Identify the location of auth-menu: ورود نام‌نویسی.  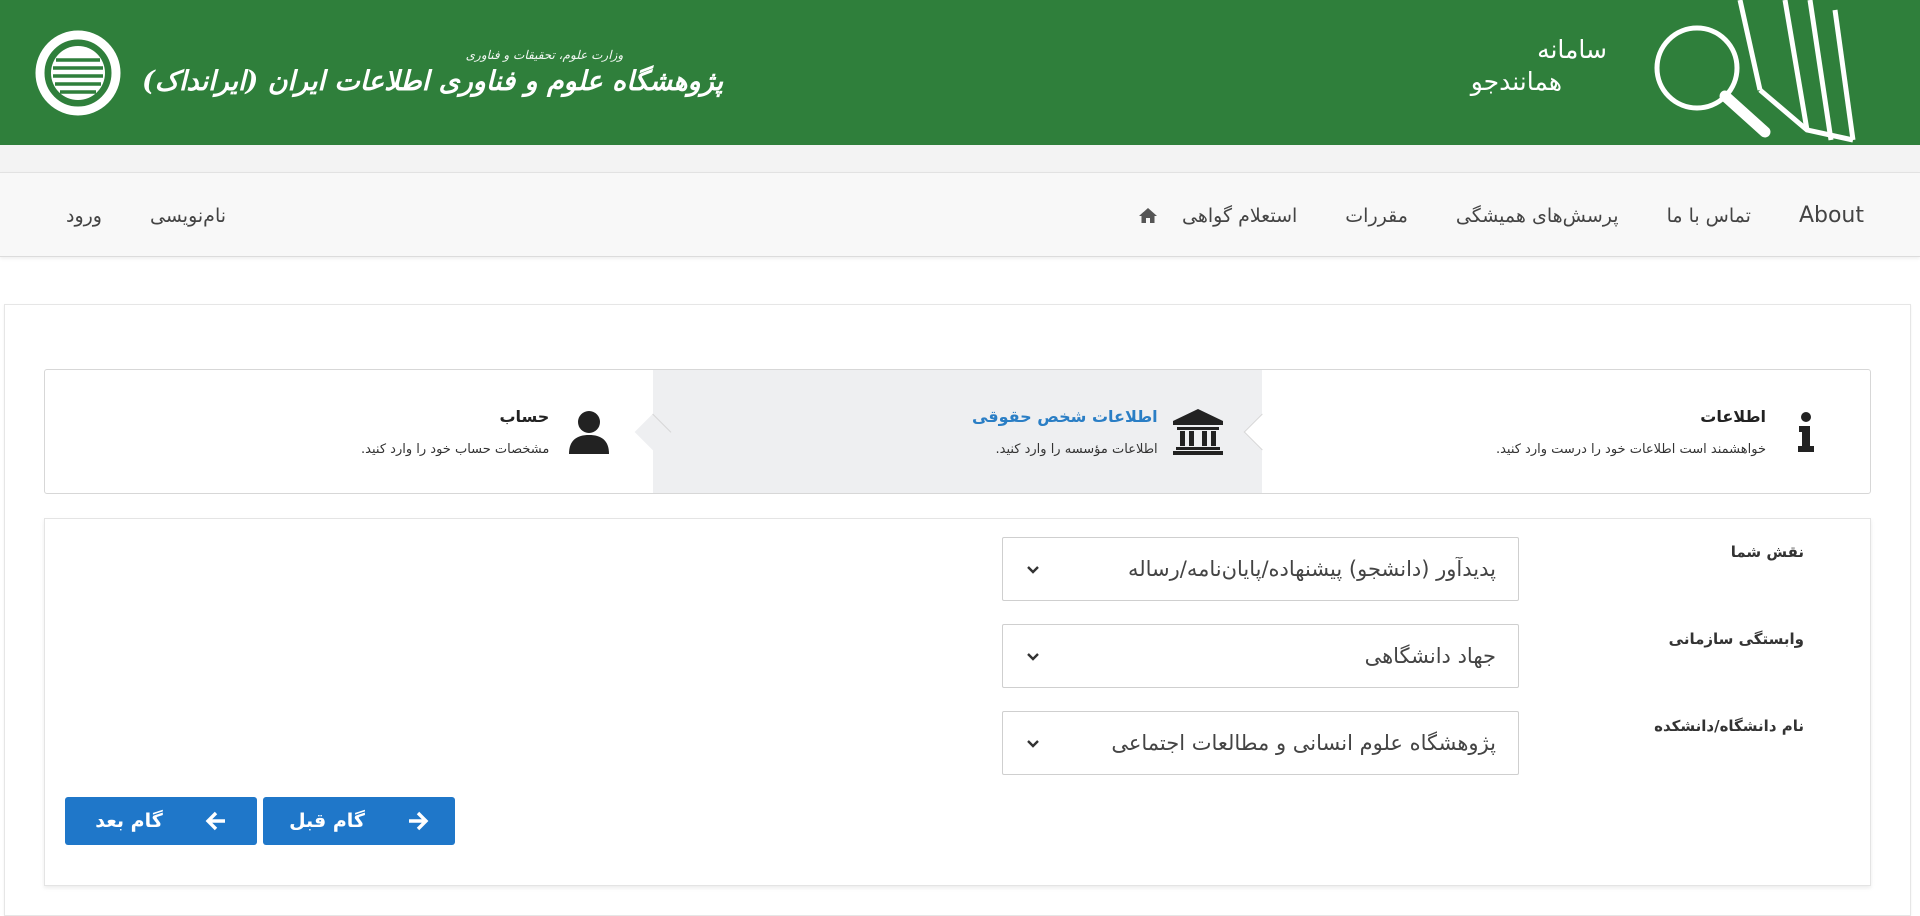
(158, 215).